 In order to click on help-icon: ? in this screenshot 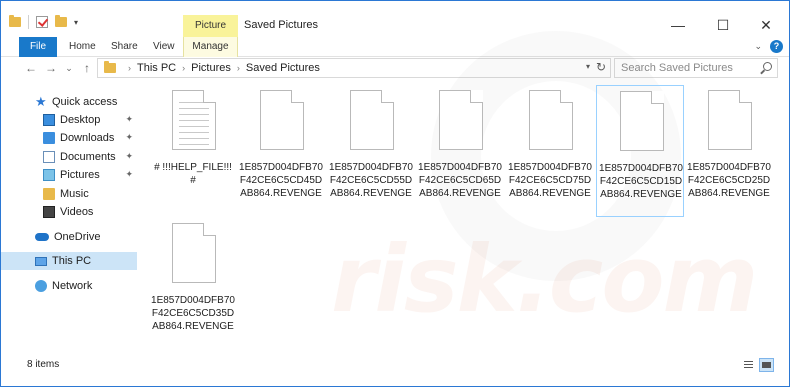, I will do `click(776, 46)`.